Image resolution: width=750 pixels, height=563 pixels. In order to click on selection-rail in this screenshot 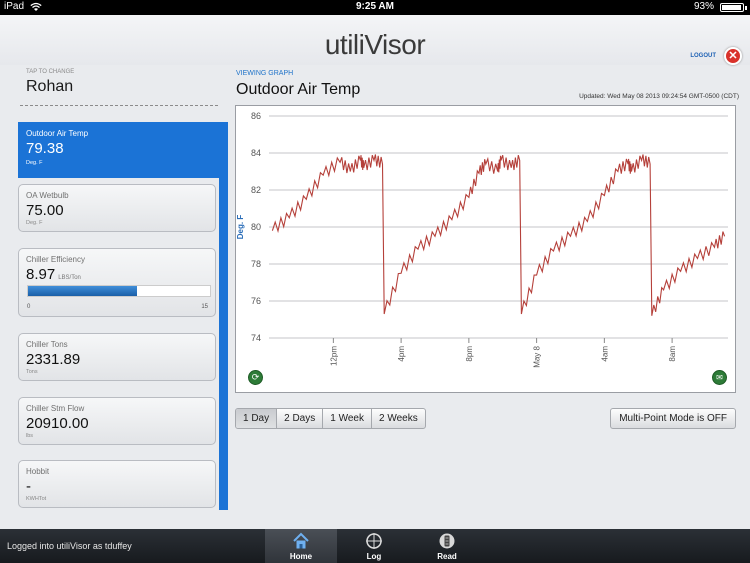, I will do `click(223, 316)`.